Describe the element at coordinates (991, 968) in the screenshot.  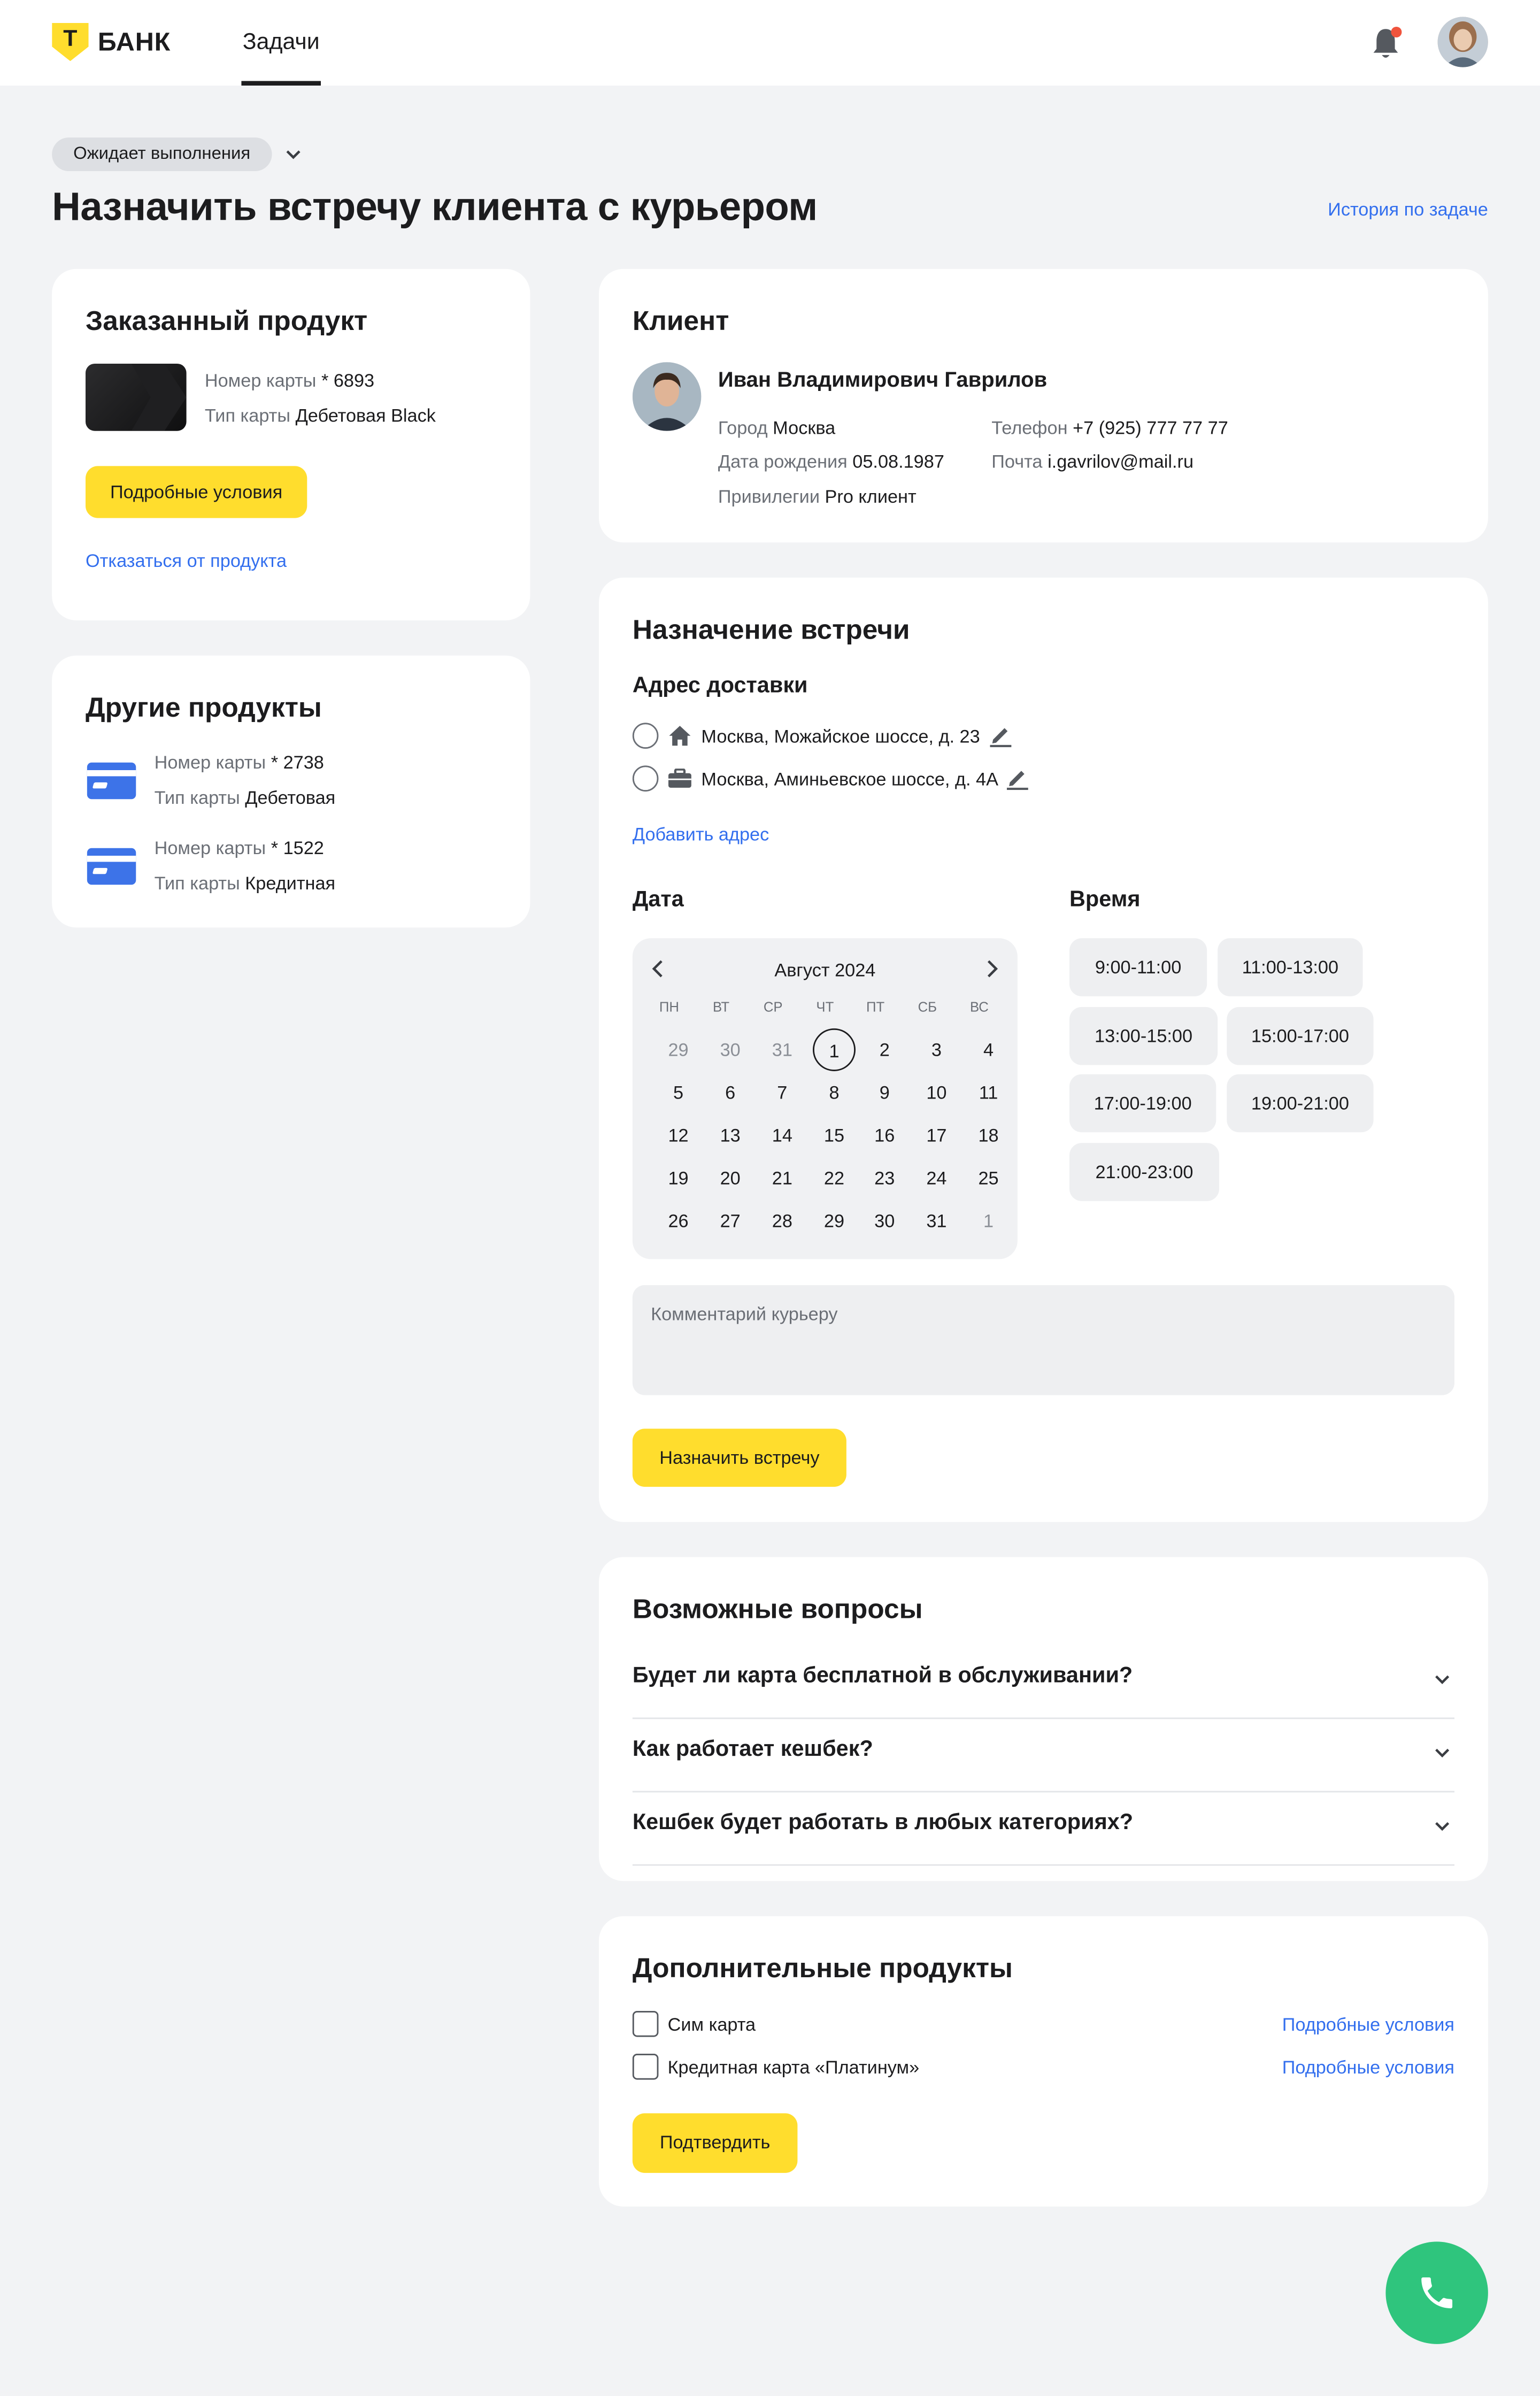
I see `chevron-right-icon` at that location.